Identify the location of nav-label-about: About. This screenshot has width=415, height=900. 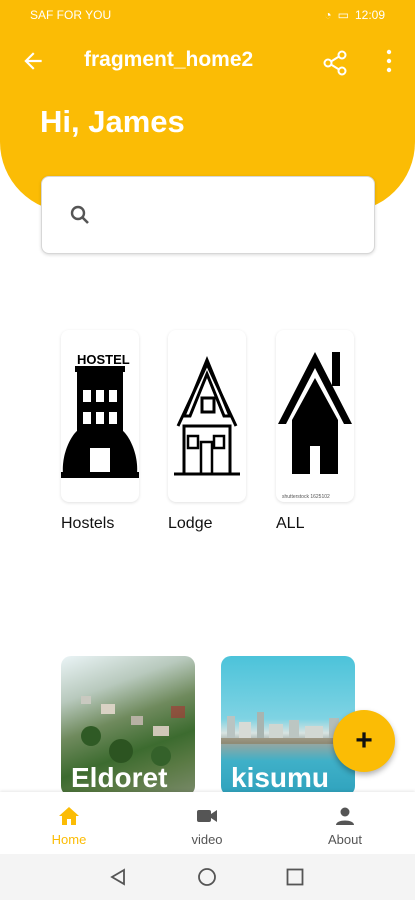
(345, 839).